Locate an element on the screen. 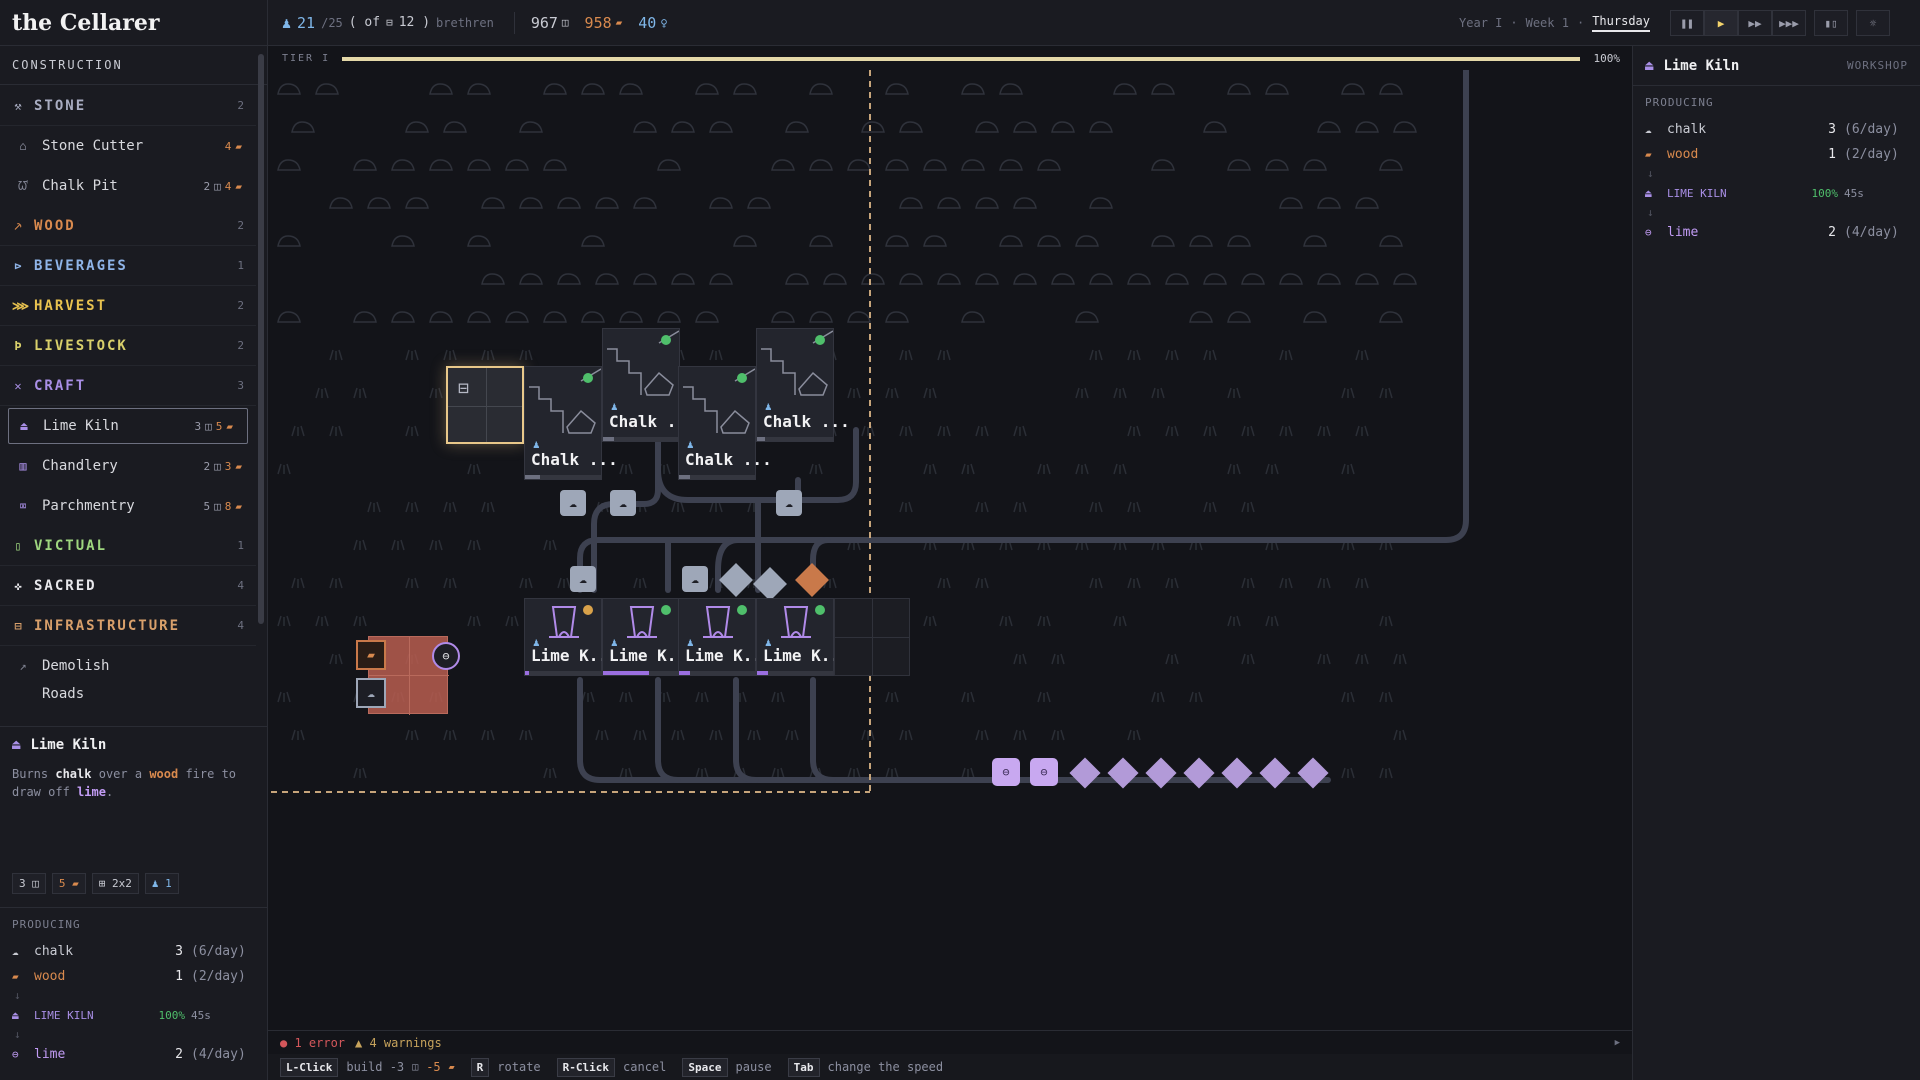 This screenshot has height=1080, width=1920. stone-icon: ◫ is located at coordinates (208, 426).